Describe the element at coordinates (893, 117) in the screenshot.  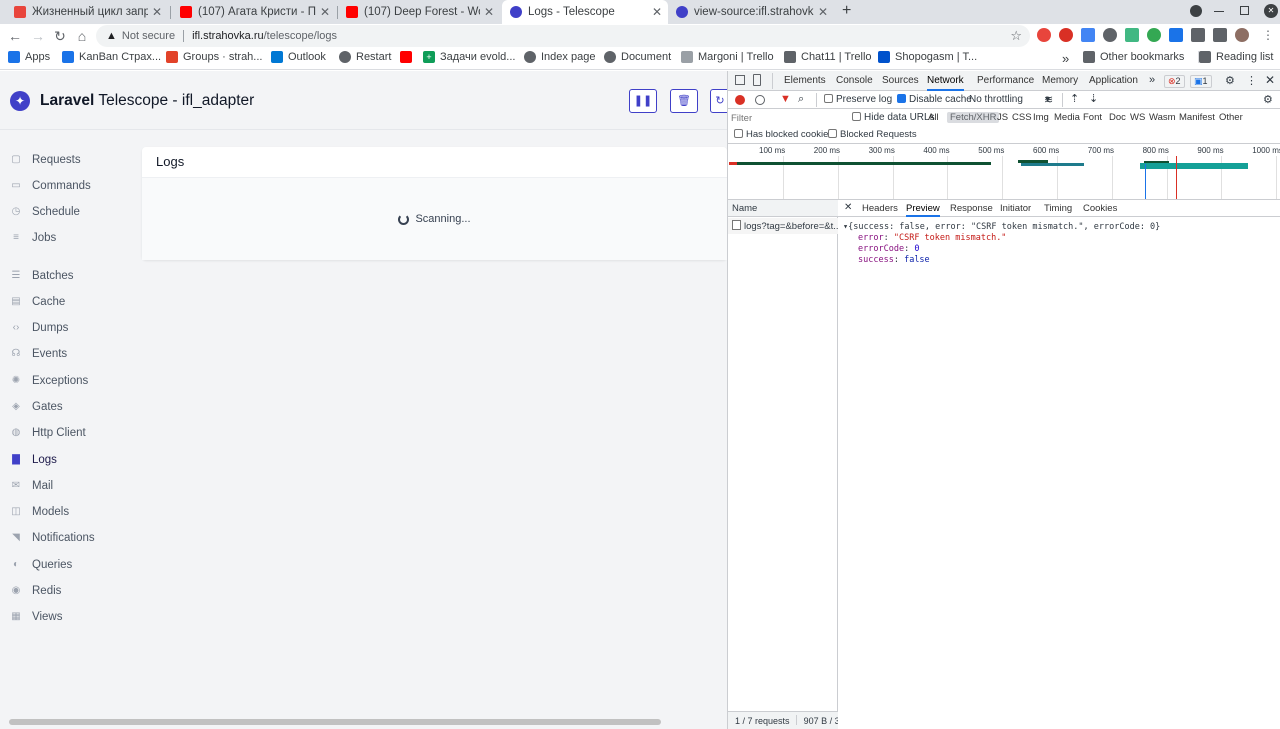
I see `hide-data-urls-checkbox: Hide data URLs` at that location.